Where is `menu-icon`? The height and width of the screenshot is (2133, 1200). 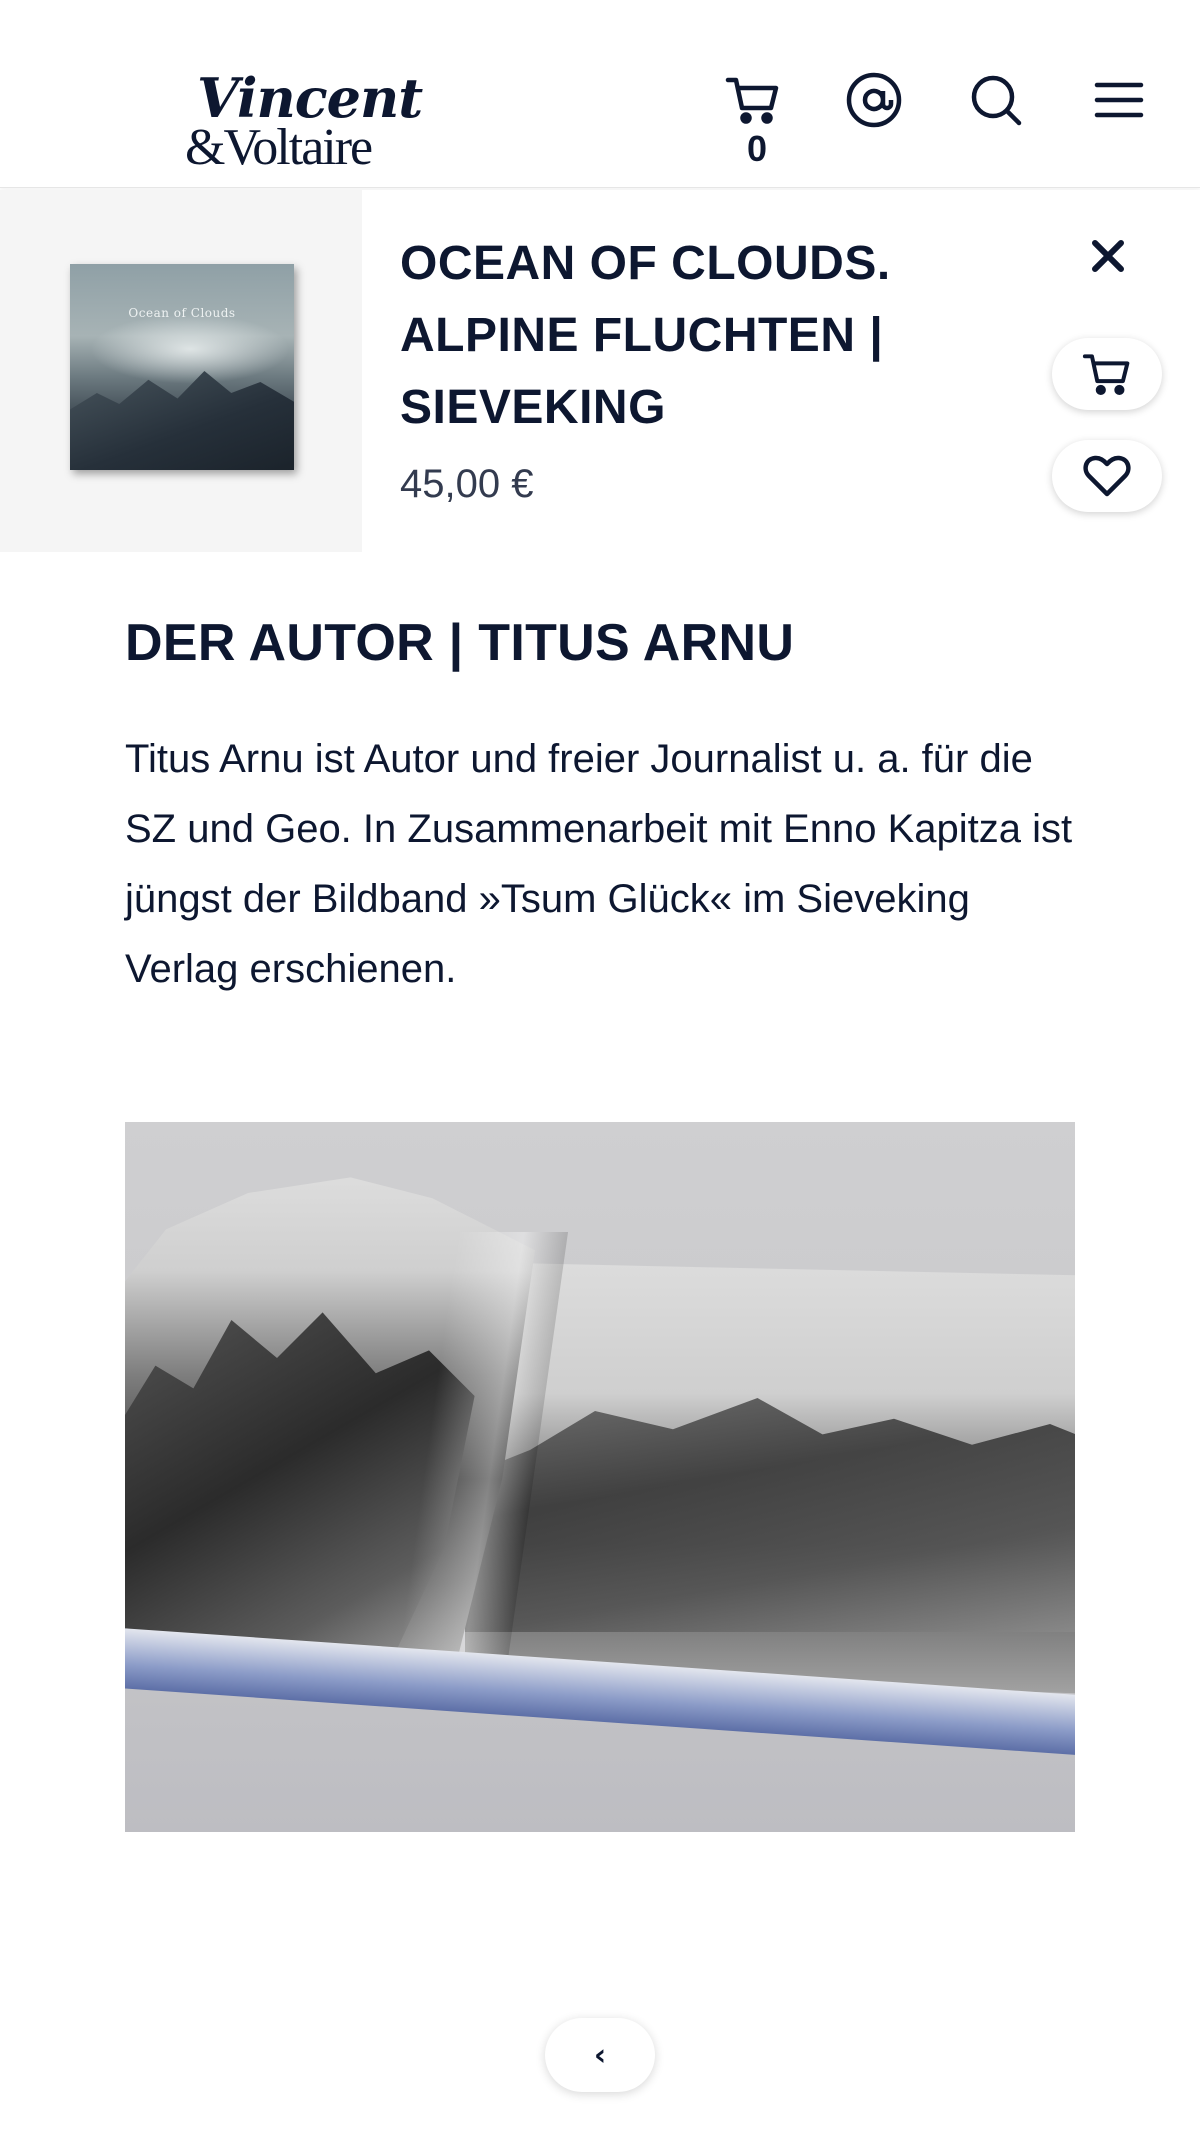
menu-icon is located at coordinates (1119, 100).